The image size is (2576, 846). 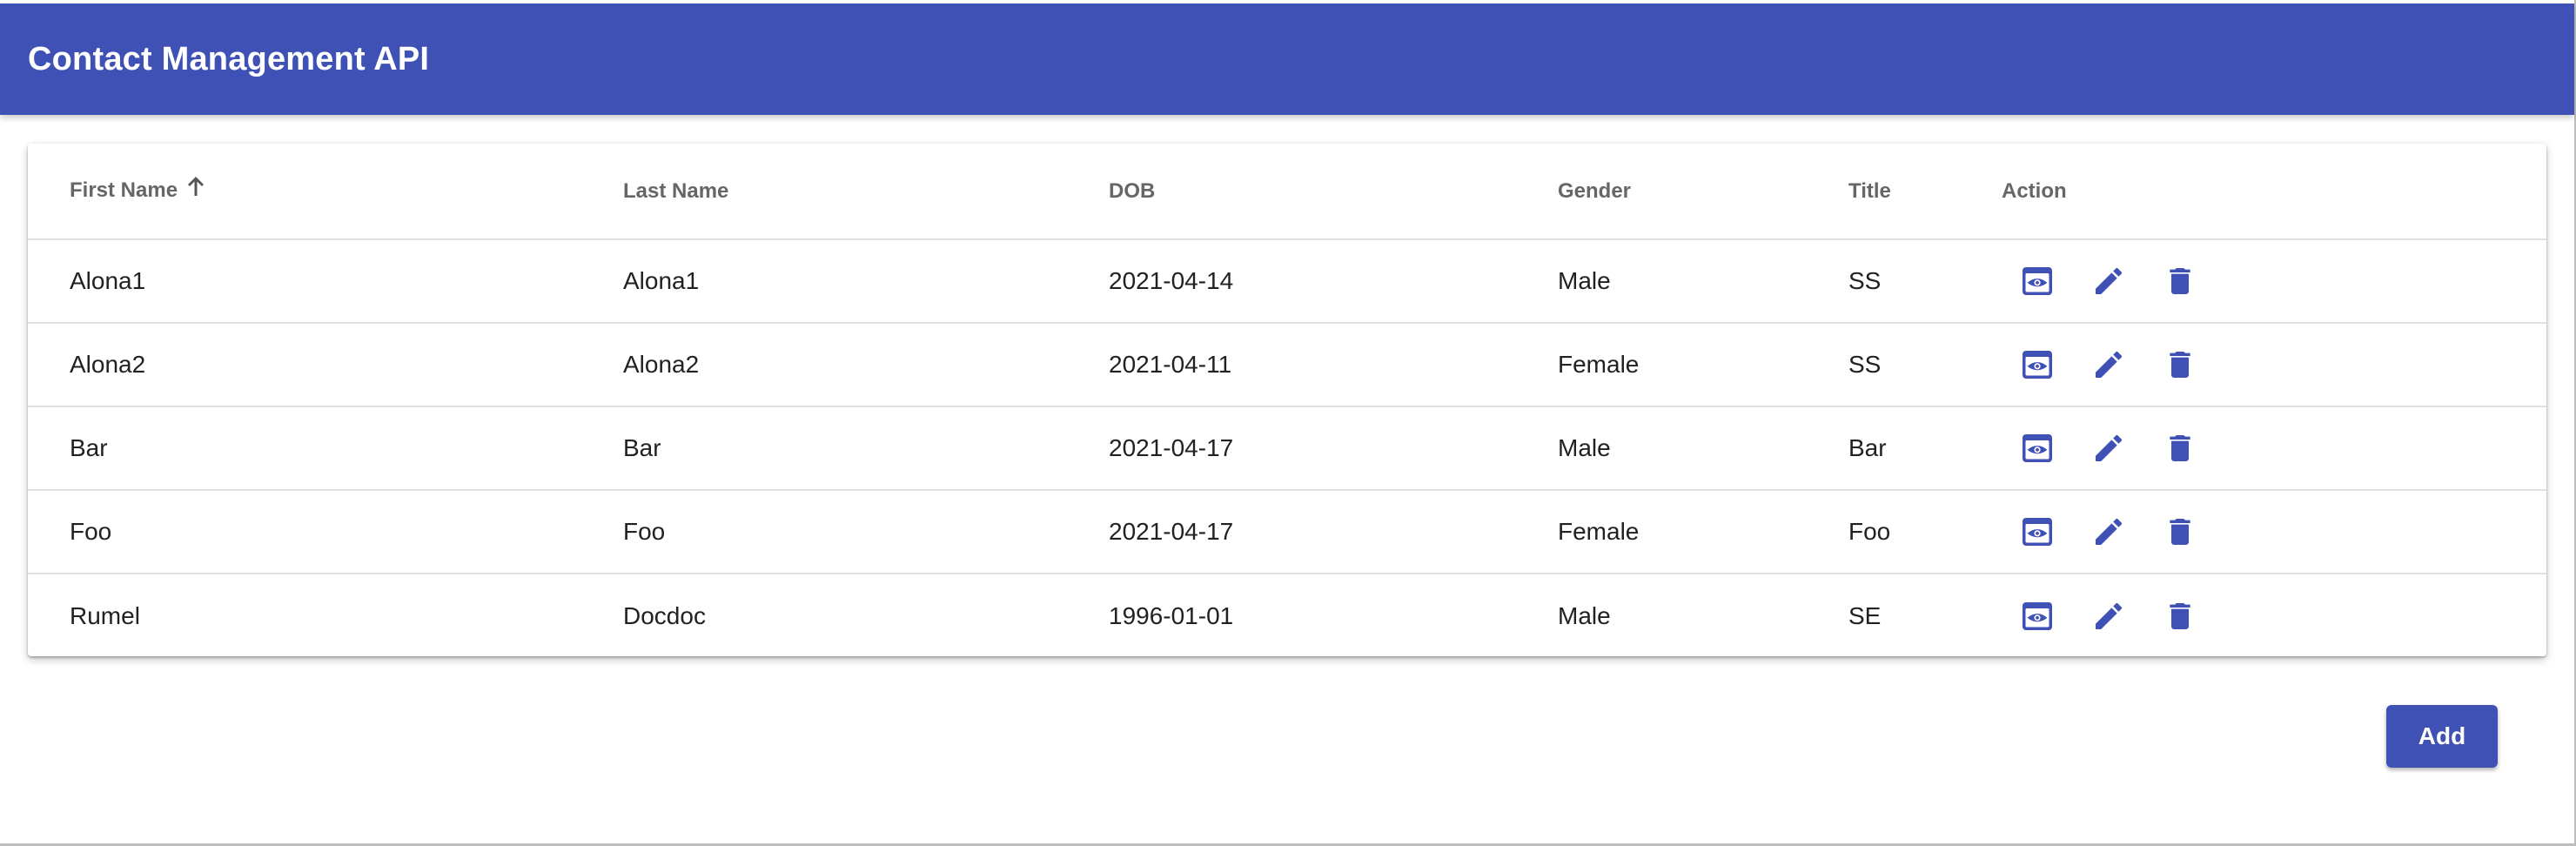 I want to click on column-header-title: Title, so click(x=1925, y=192).